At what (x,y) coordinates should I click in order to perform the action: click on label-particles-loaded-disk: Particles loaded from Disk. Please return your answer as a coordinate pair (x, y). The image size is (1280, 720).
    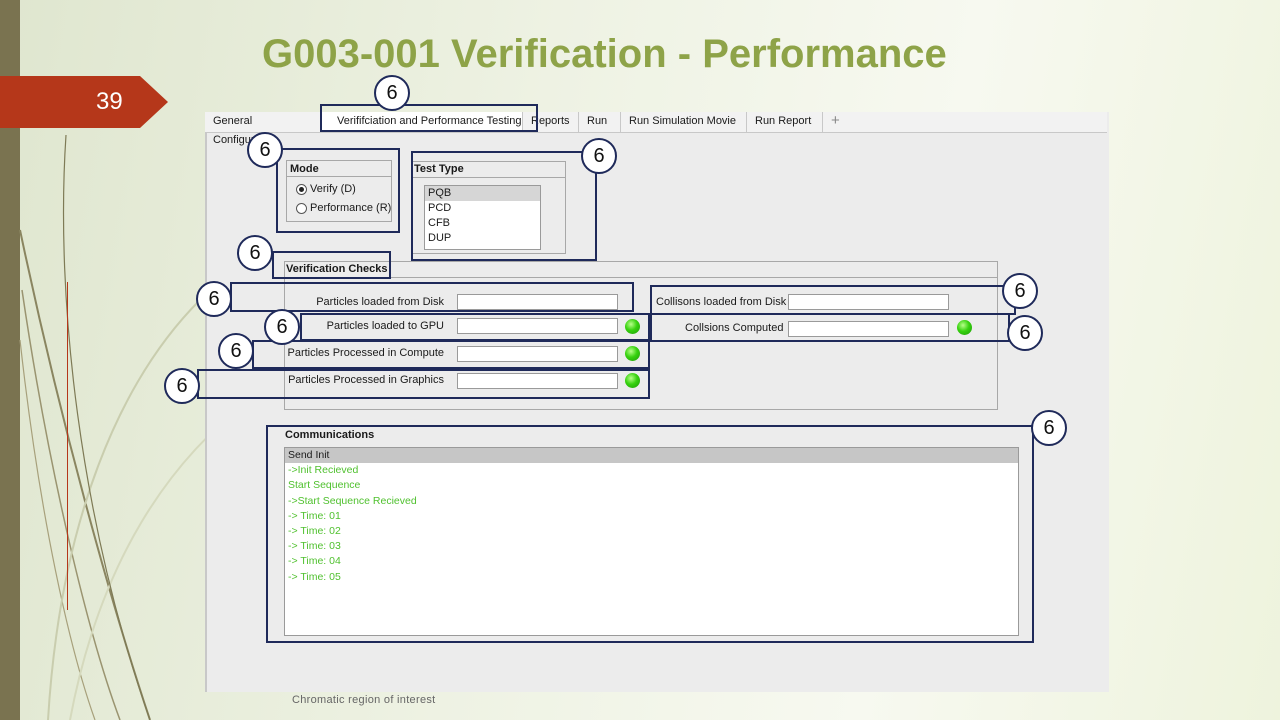
    Looking at the image, I should click on (380, 302).